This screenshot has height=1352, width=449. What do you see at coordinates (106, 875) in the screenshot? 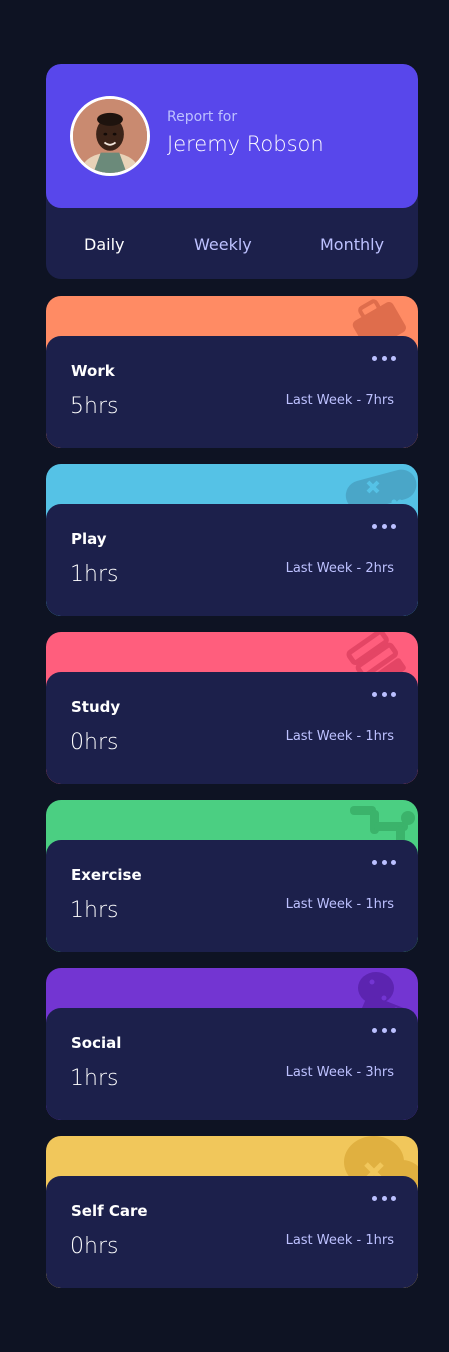
I see `activity-title: Exercise` at bounding box center [106, 875].